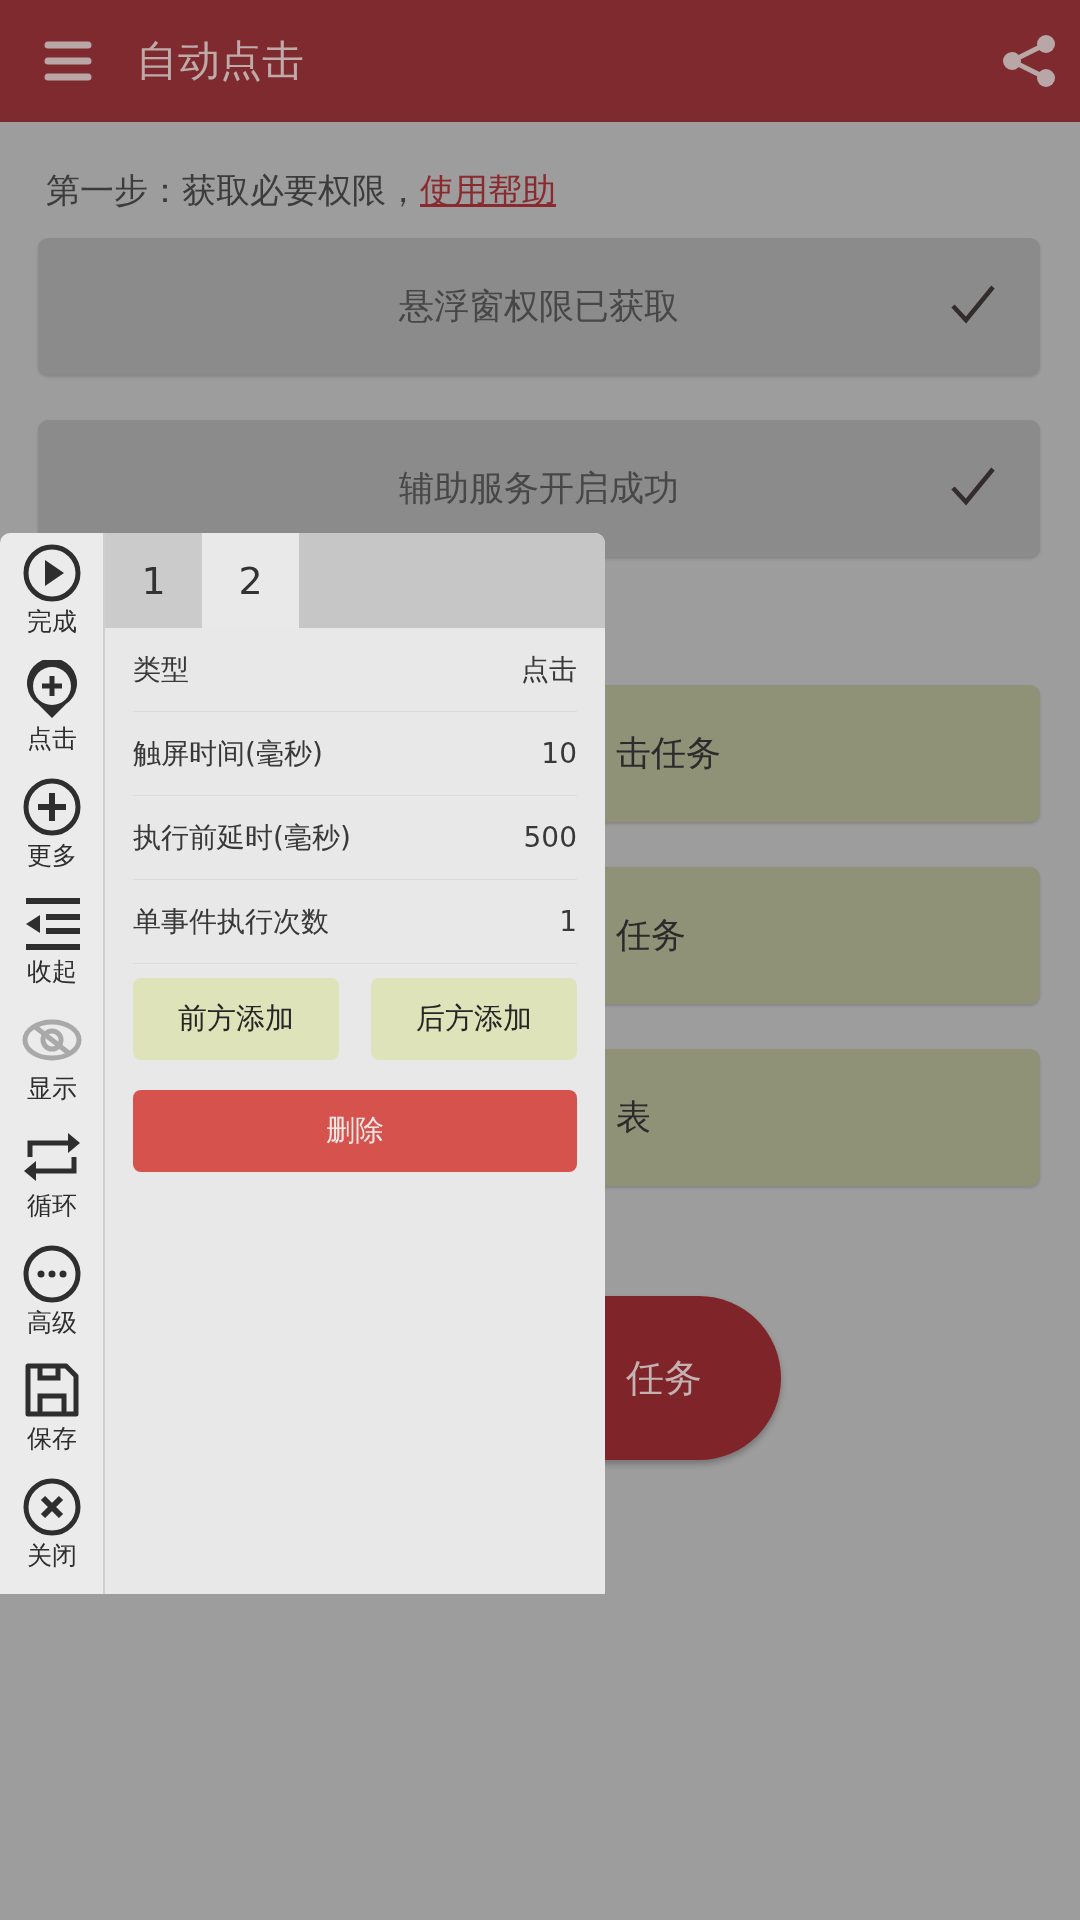  Describe the element at coordinates (1029, 61) in the screenshot. I see `share-icon` at that location.